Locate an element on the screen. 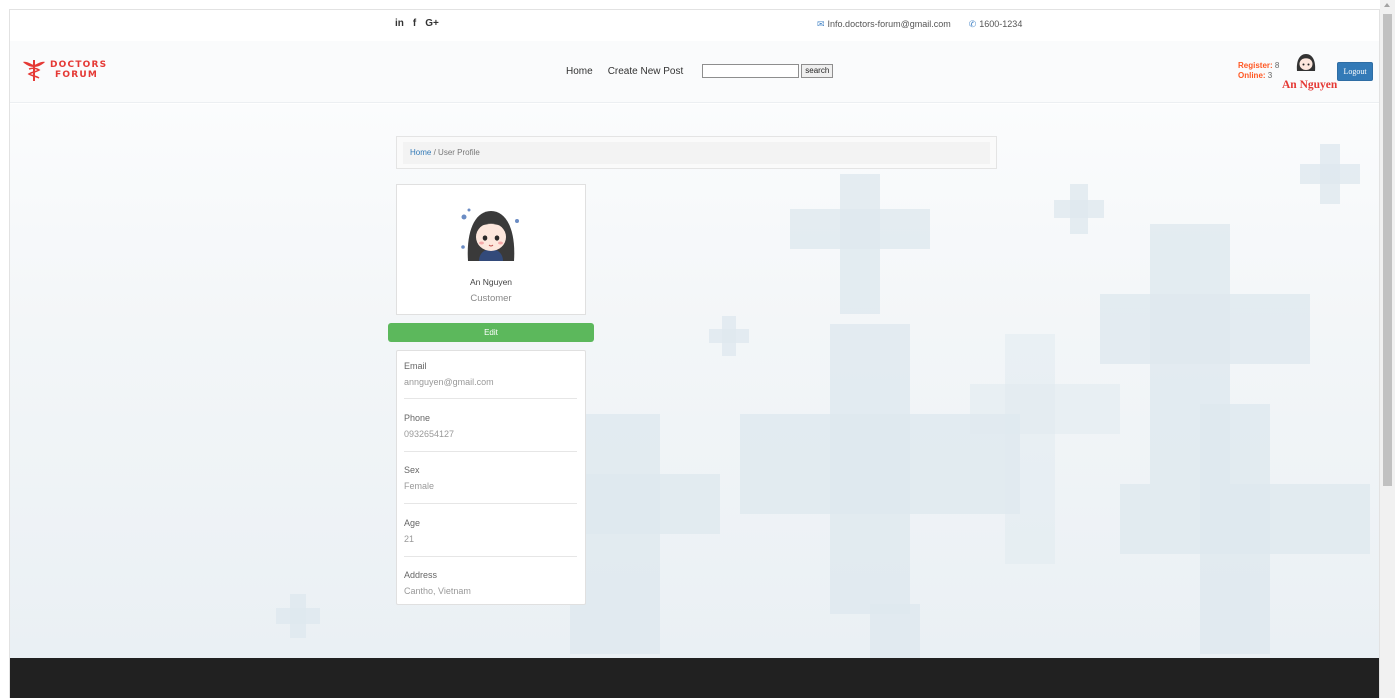 This screenshot has height=698, width=1395. google-plus-icon: G+ is located at coordinates (432, 23).